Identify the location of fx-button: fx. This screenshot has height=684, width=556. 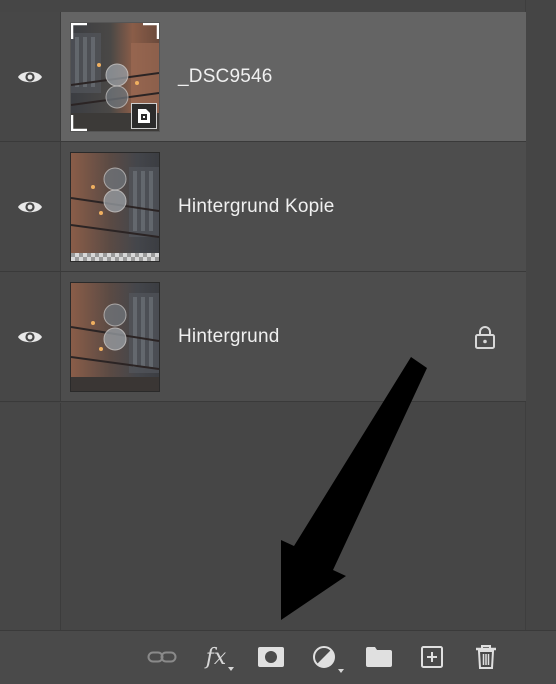
(217, 657).